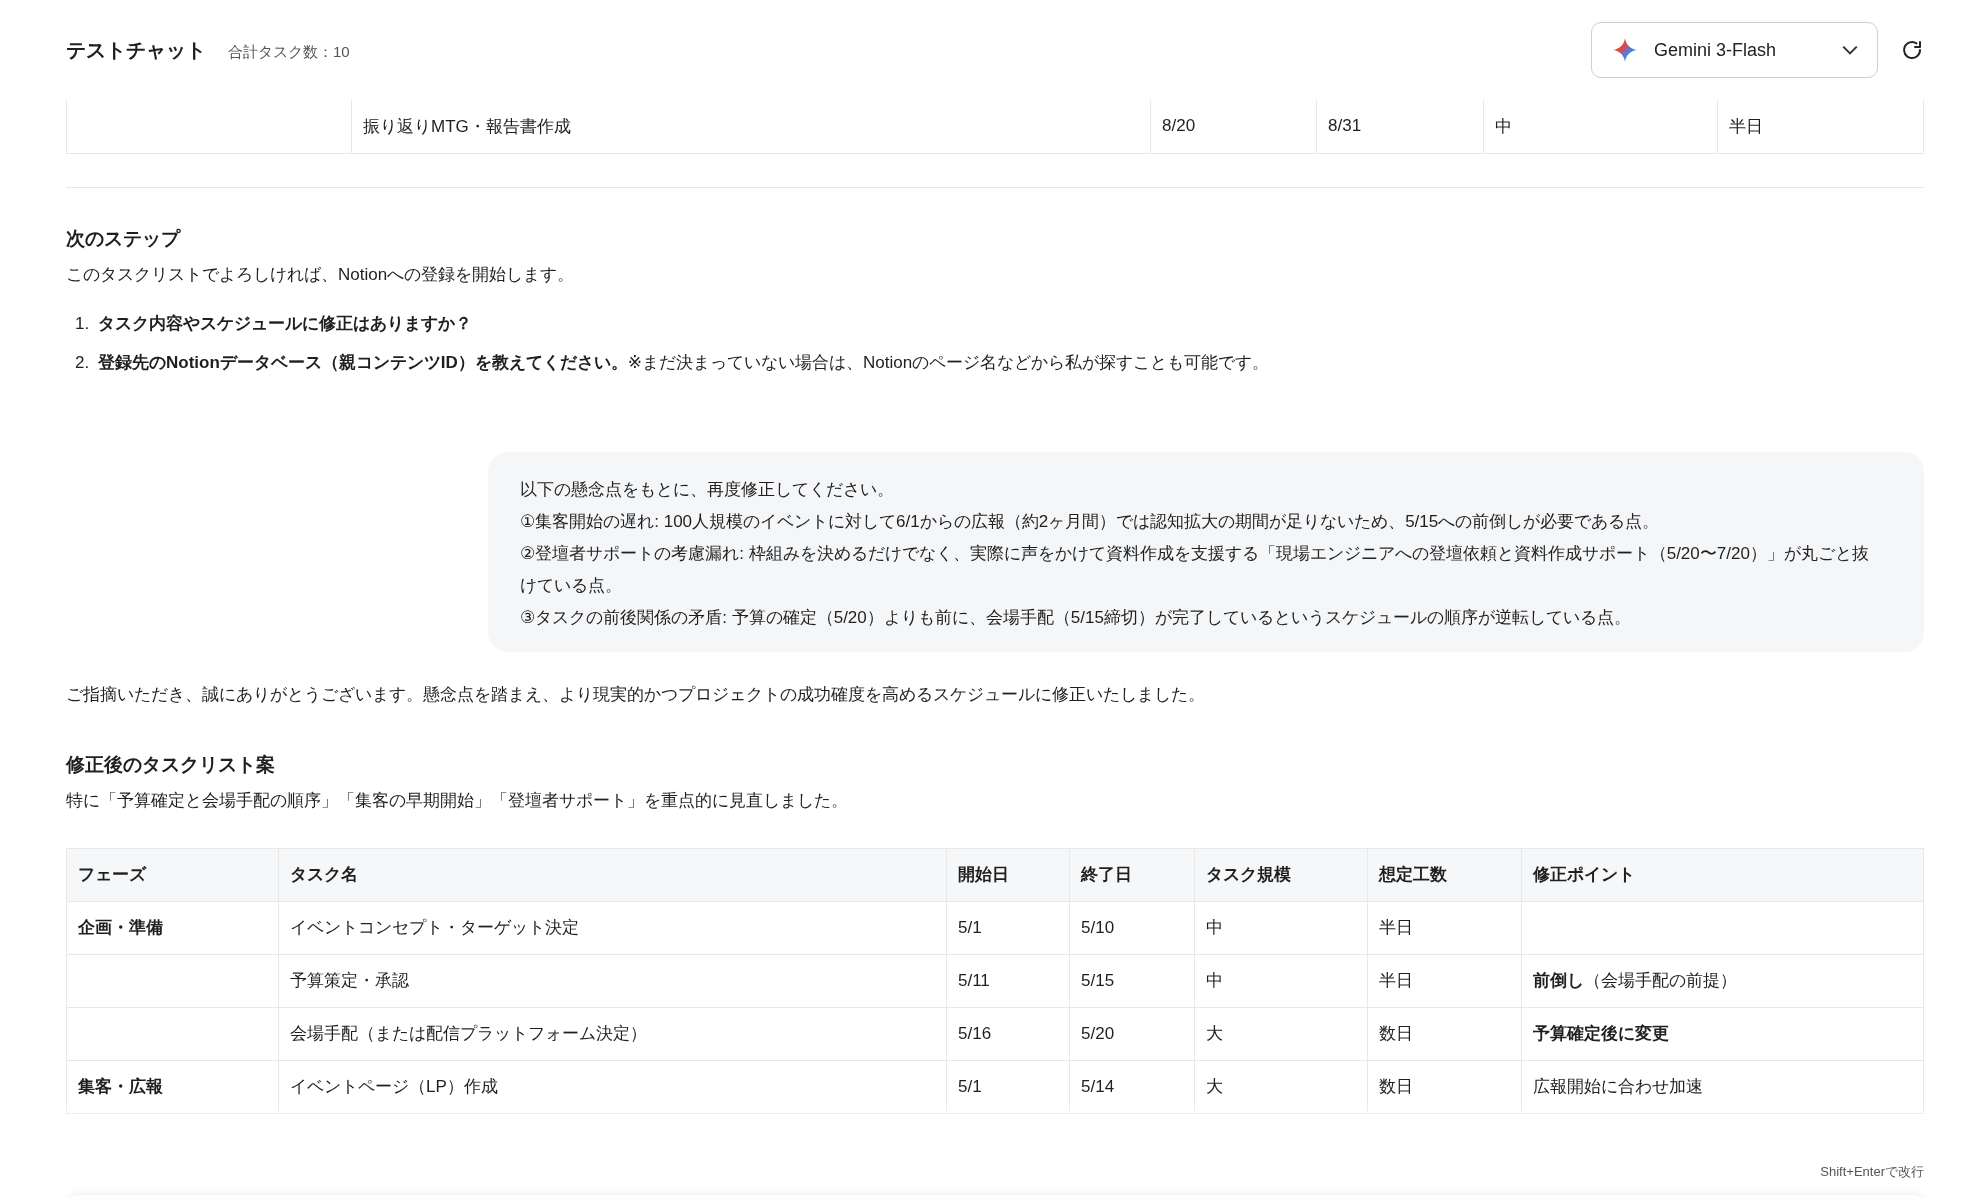  I want to click on table-cell: 企画・準備, so click(172, 927).